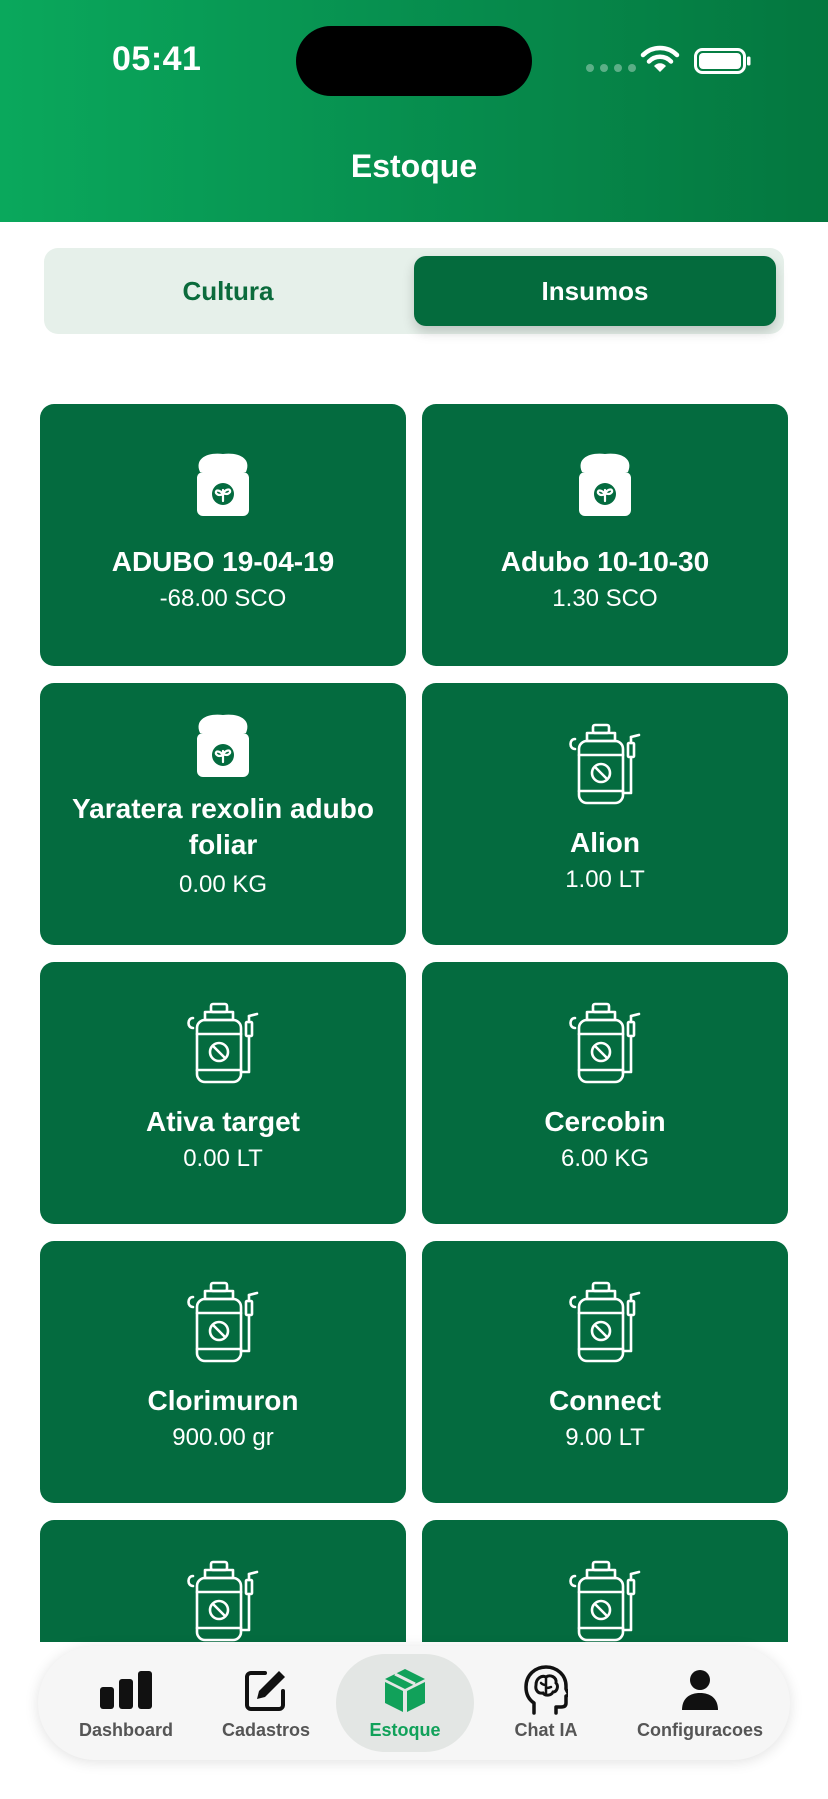  Describe the element at coordinates (605, 1093) in the screenshot. I see `stock-card: Cercobin 6.00 KG` at that location.